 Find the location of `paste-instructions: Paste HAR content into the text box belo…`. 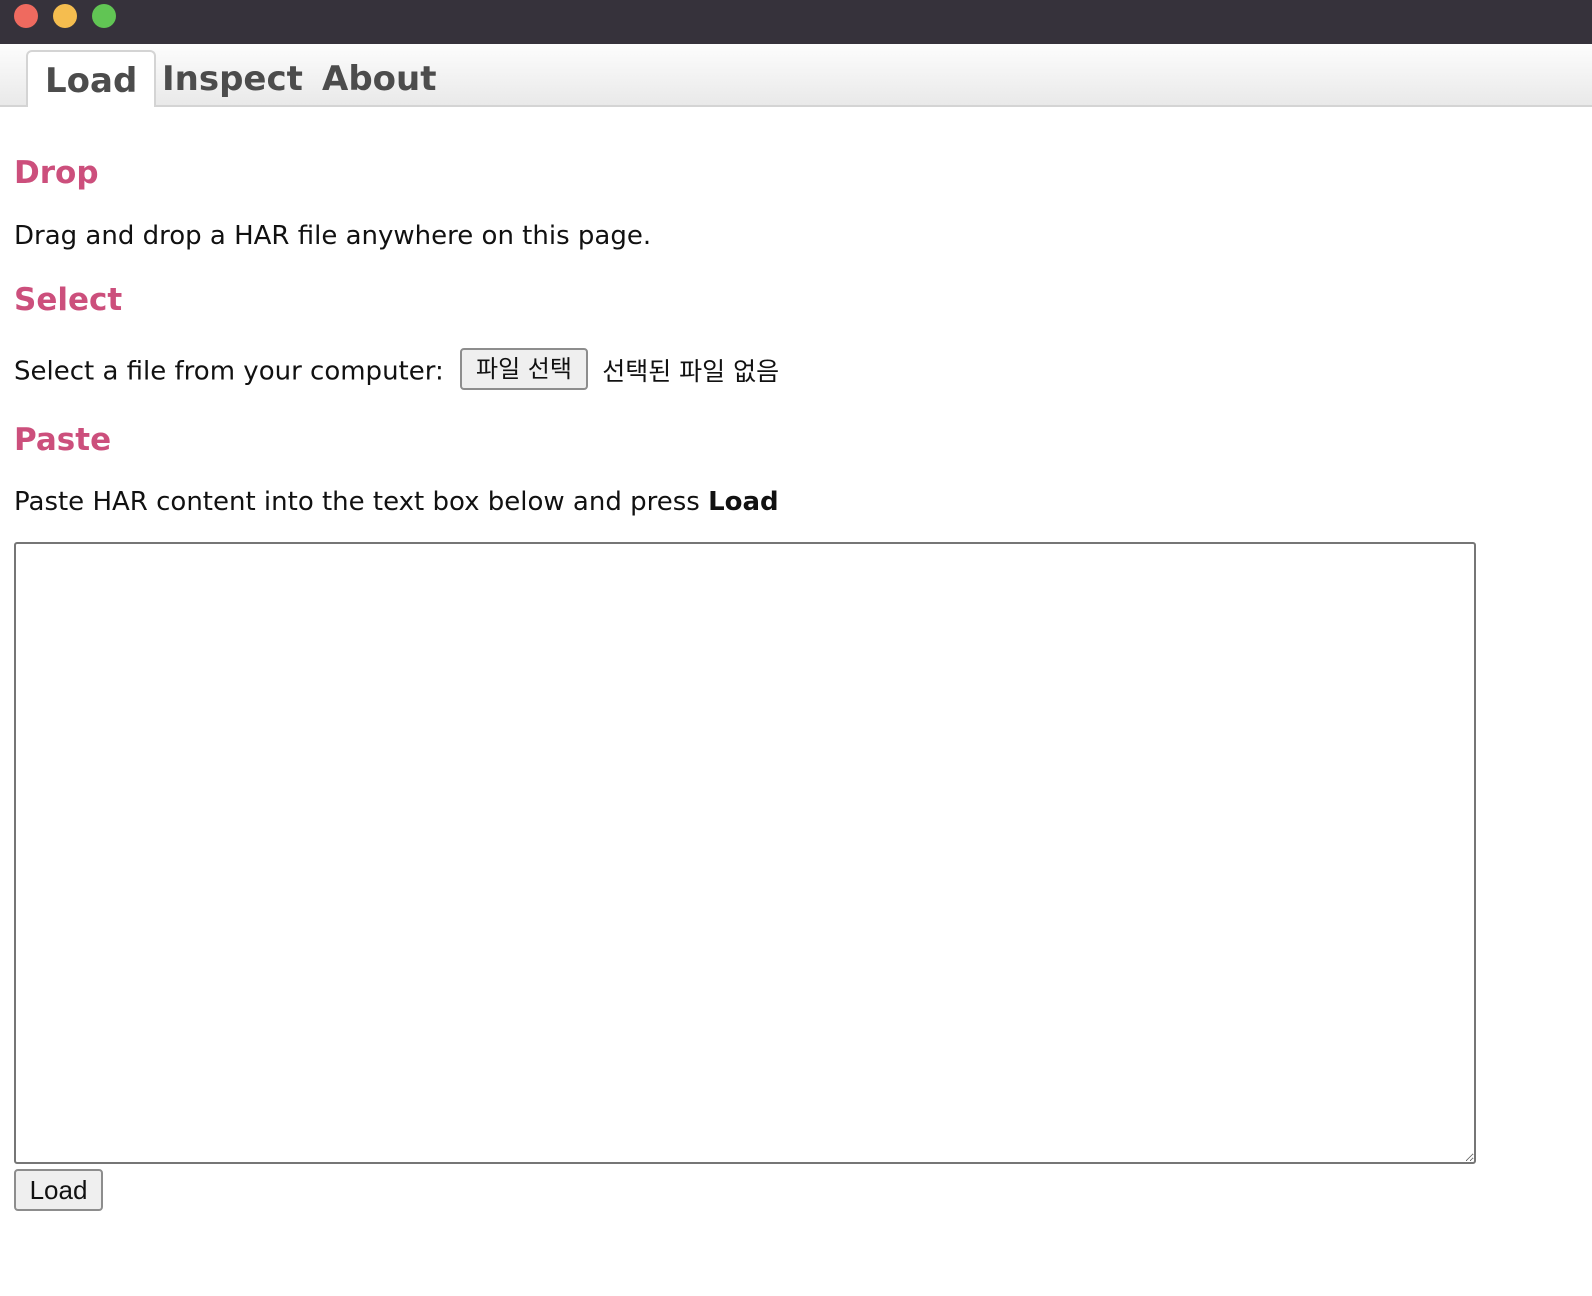

paste-instructions: Paste HAR content into the text box belo… is located at coordinates (396, 502).